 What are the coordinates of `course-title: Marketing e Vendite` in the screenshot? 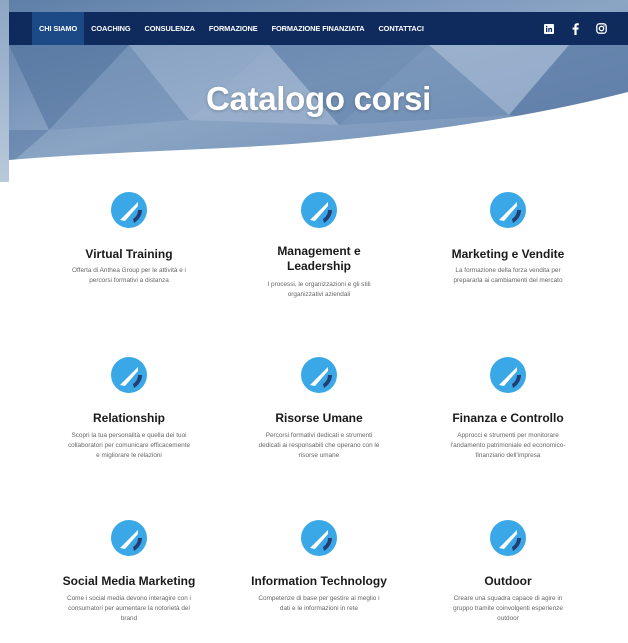 It's located at (508, 254).